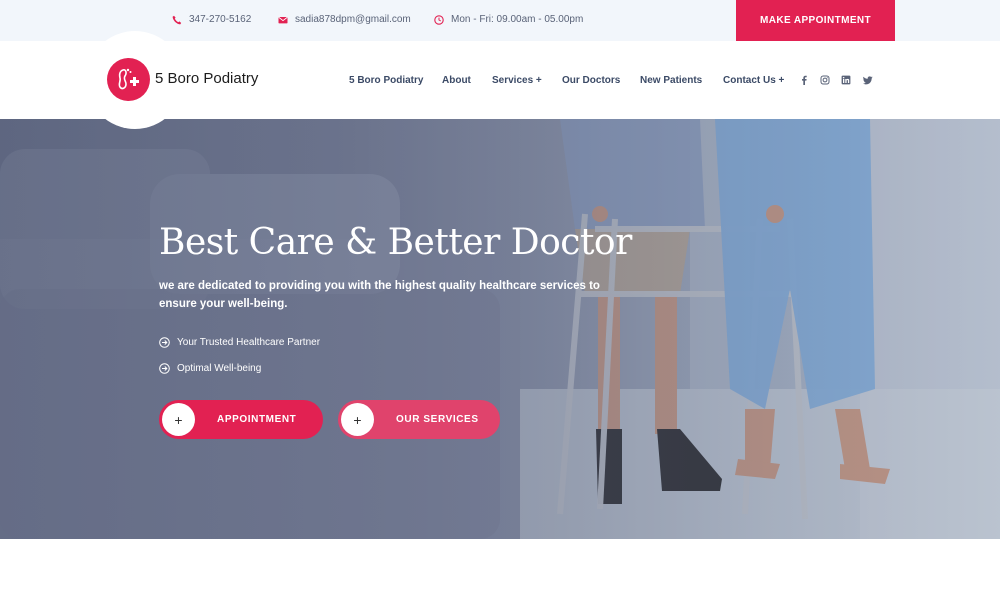 The image size is (1000, 600). I want to click on linkedin-icon, so click(846, 80).